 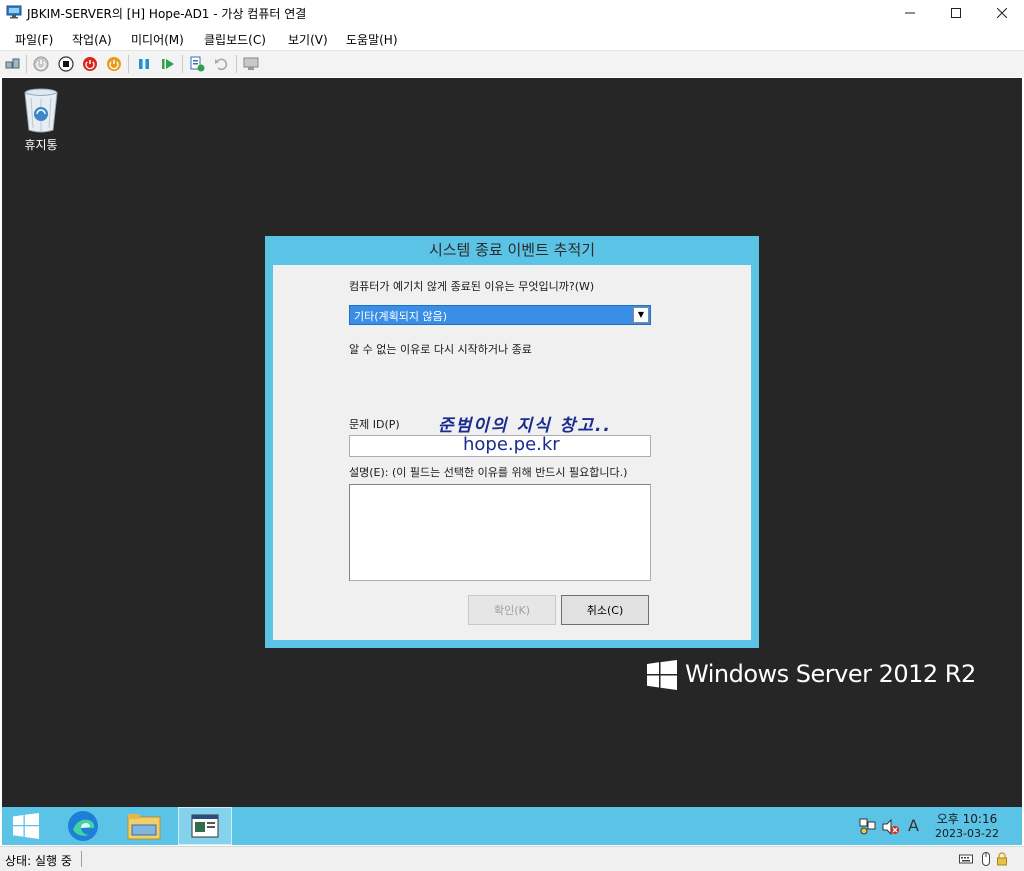 What do you see at coordinates (168, 64) in the screenshot?
I see `resume-icon` at bounding box center [168, 64].